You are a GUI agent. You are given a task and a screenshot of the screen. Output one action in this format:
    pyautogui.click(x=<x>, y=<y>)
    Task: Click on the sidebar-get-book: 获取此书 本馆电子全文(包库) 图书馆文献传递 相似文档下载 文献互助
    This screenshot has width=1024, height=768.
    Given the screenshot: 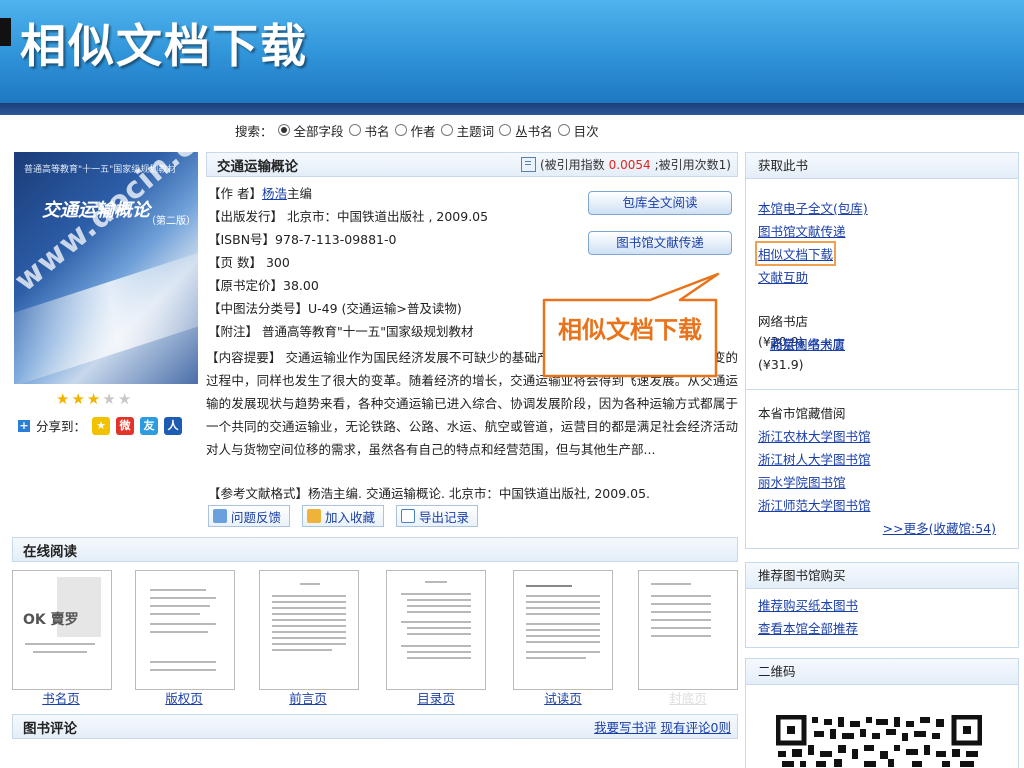 What is the action you would take?
    pyautogui.click(x=882, y=225)
    